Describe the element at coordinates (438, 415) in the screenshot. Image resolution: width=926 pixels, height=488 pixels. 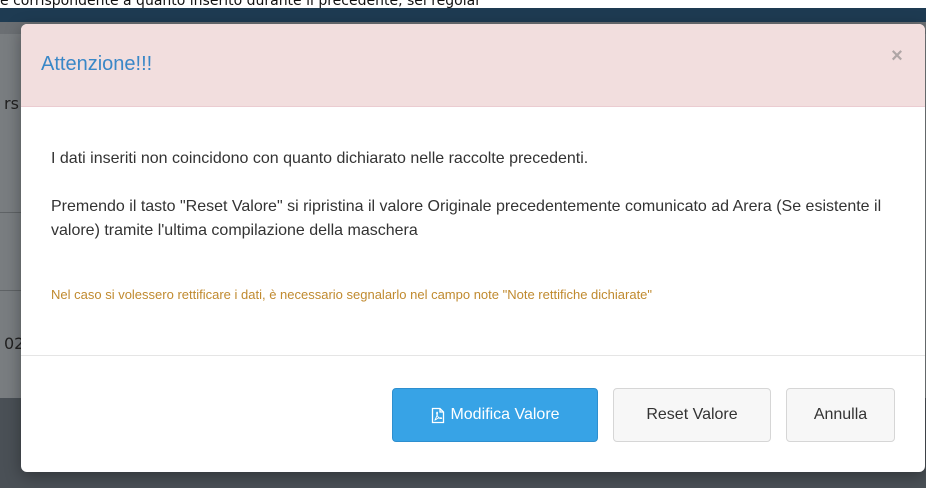
I see `file-pdf-icon` at that location.